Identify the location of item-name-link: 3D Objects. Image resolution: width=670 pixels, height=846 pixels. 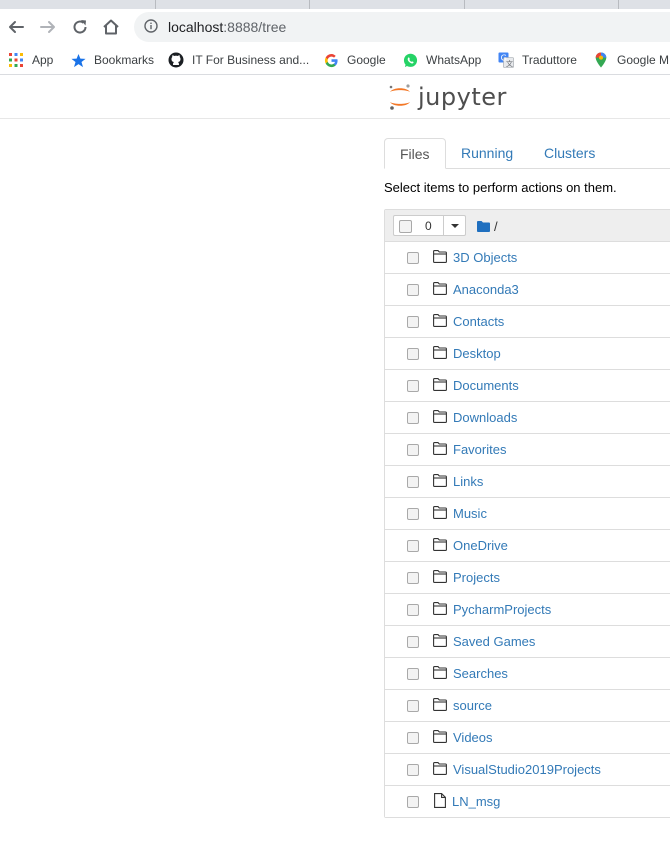
(485, 257).